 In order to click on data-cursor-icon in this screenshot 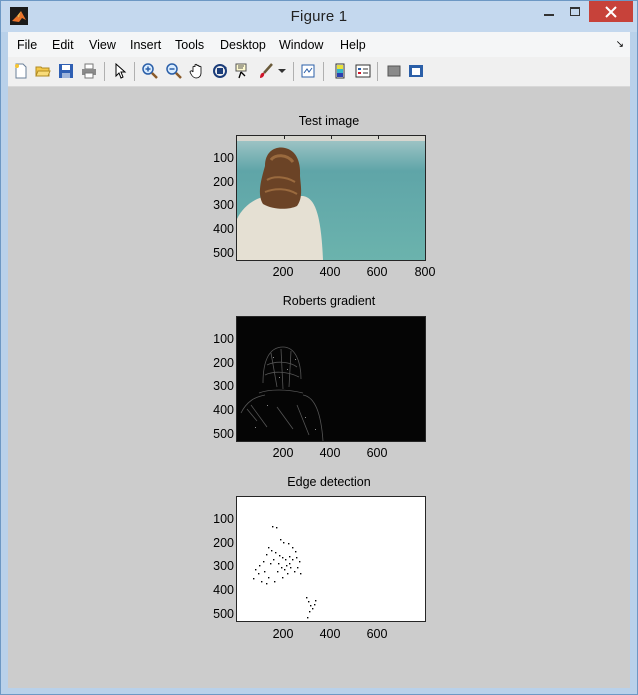, I will do `click(243, 71)`.